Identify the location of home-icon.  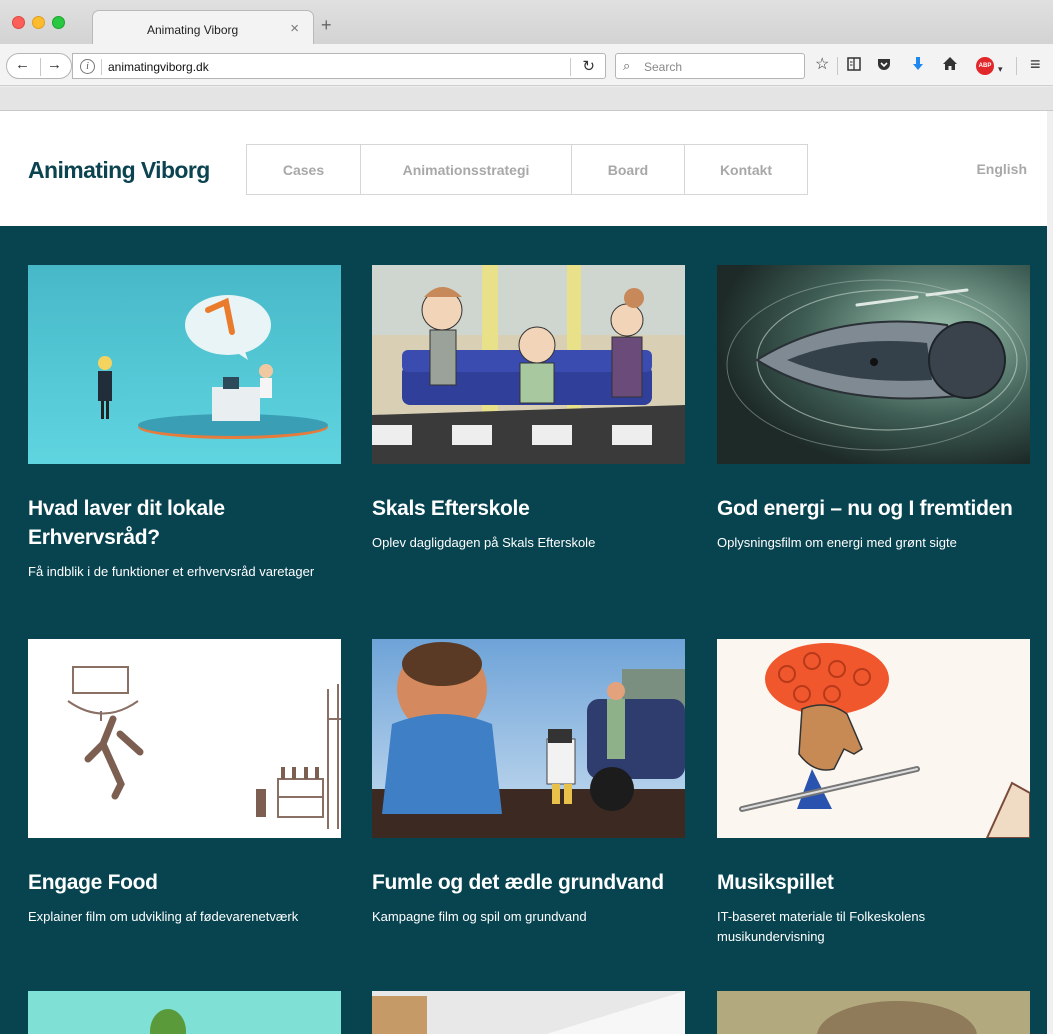
(950, 66).